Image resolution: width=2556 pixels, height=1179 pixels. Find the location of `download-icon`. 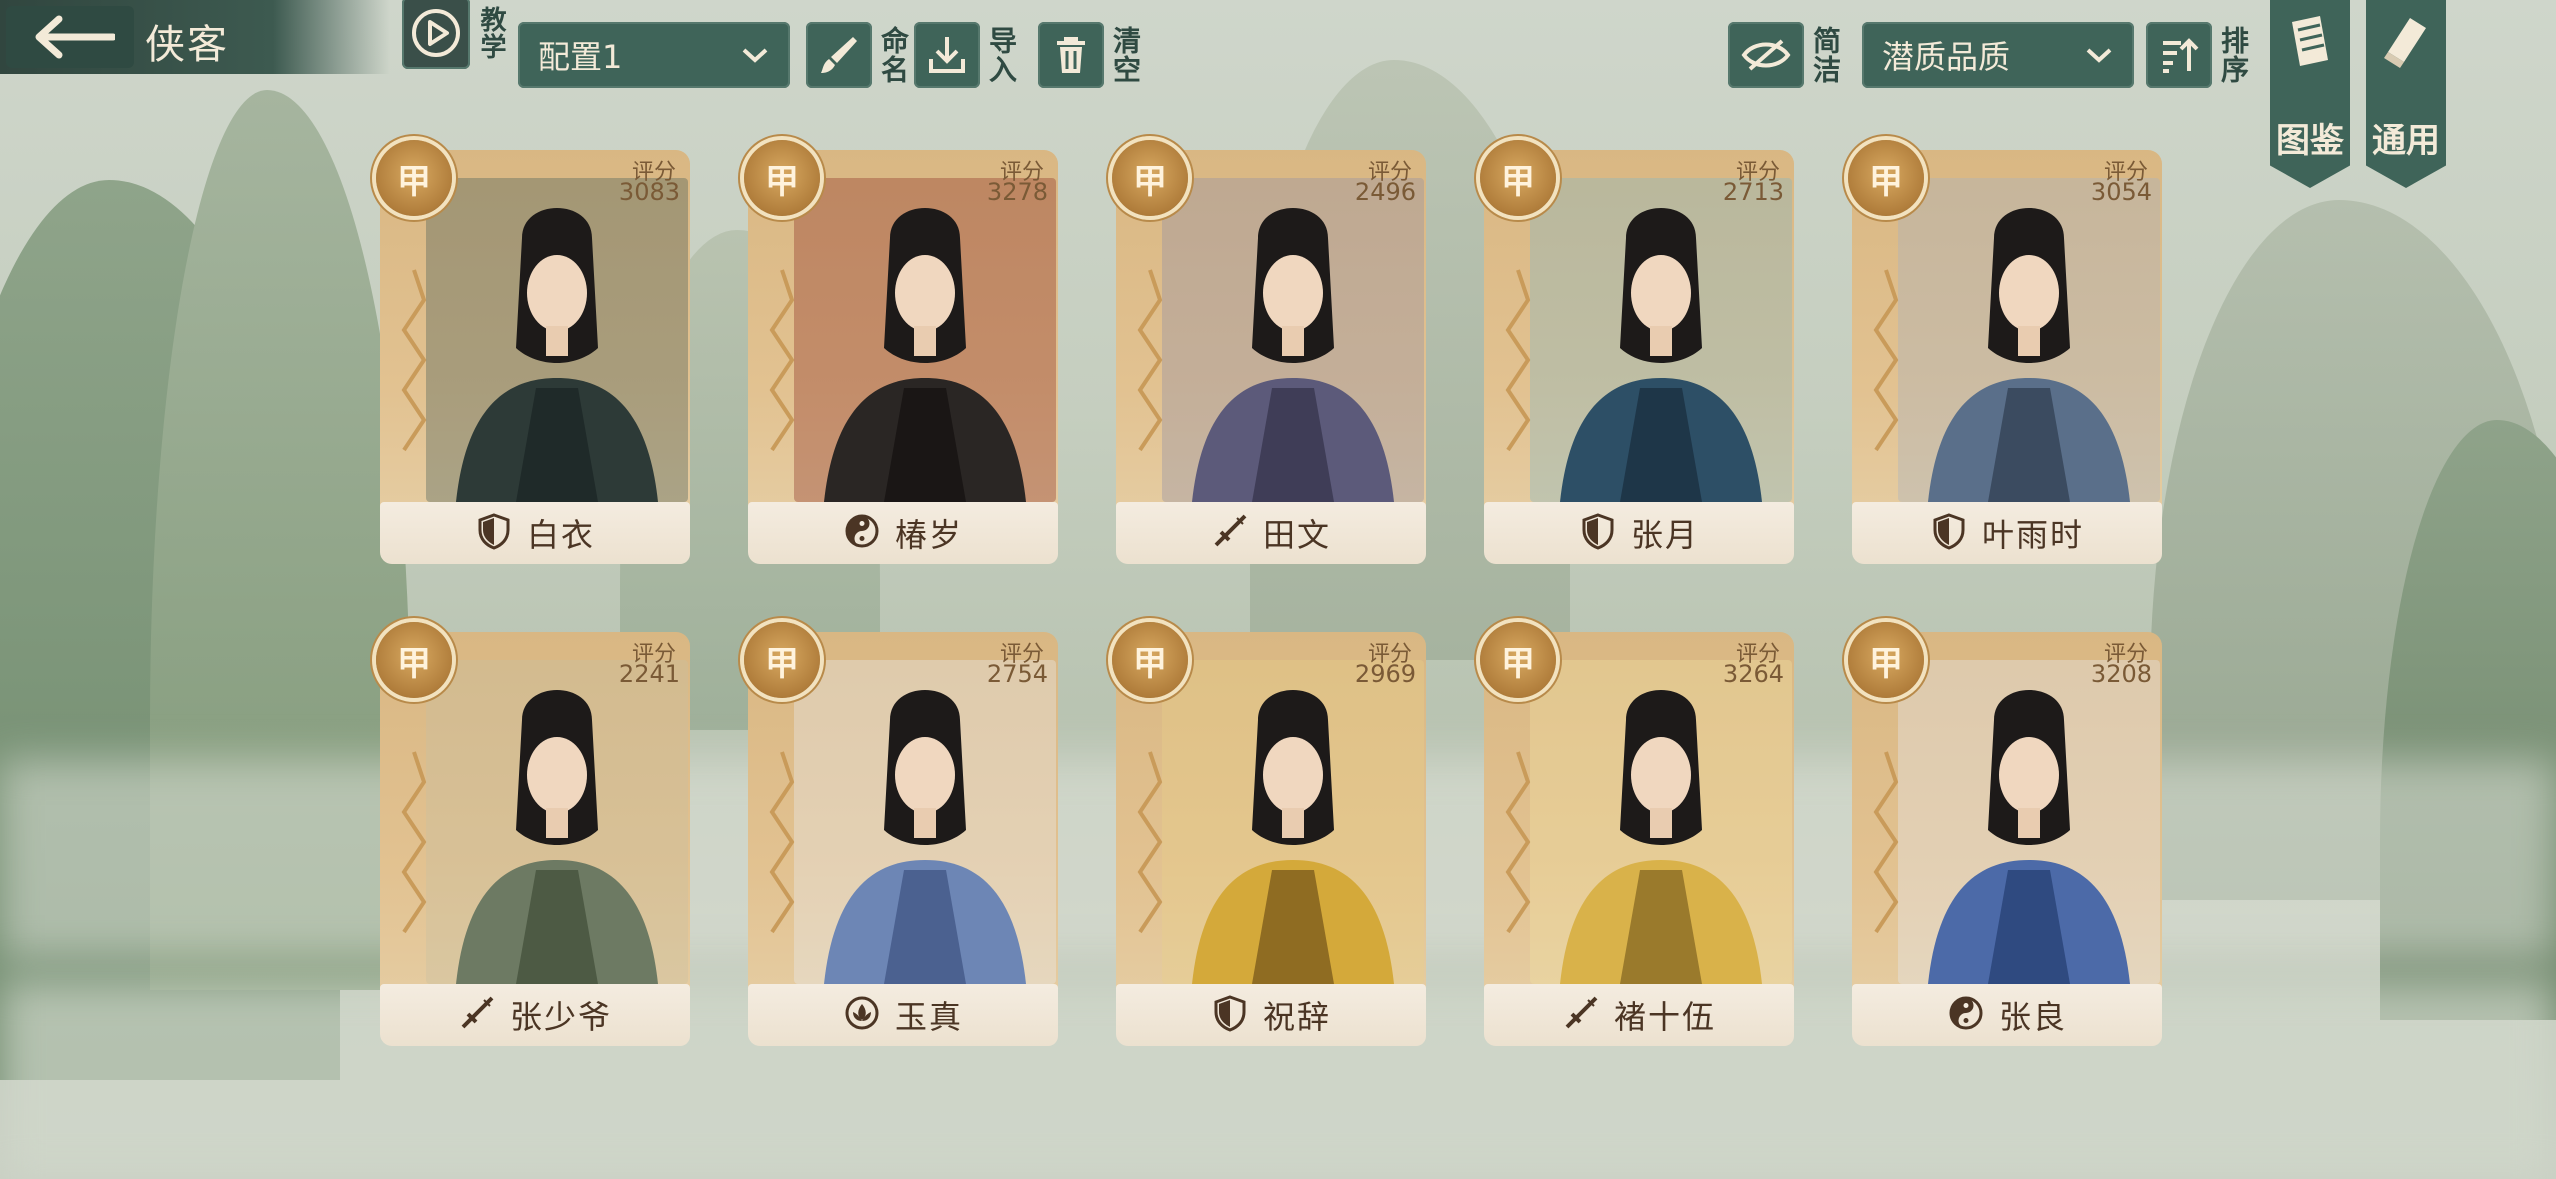

download-icon is located at coordinates (947, 55).